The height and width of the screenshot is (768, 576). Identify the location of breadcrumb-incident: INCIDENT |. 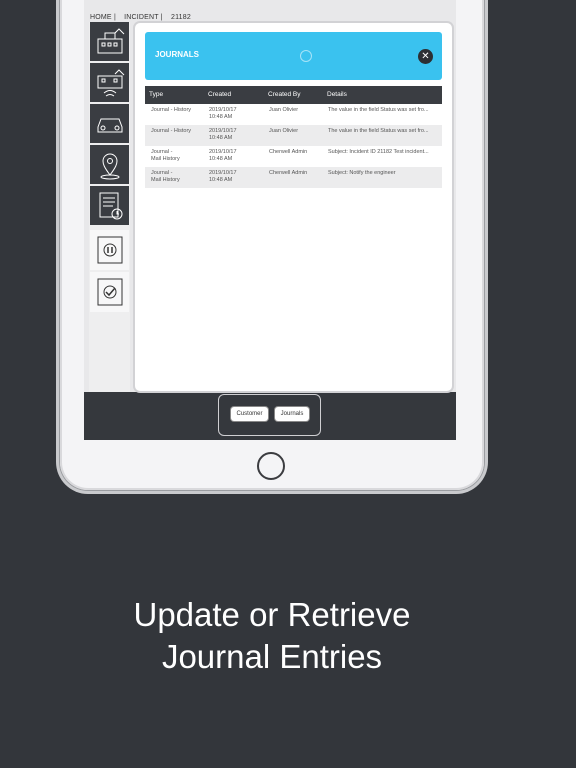
(143, 17).